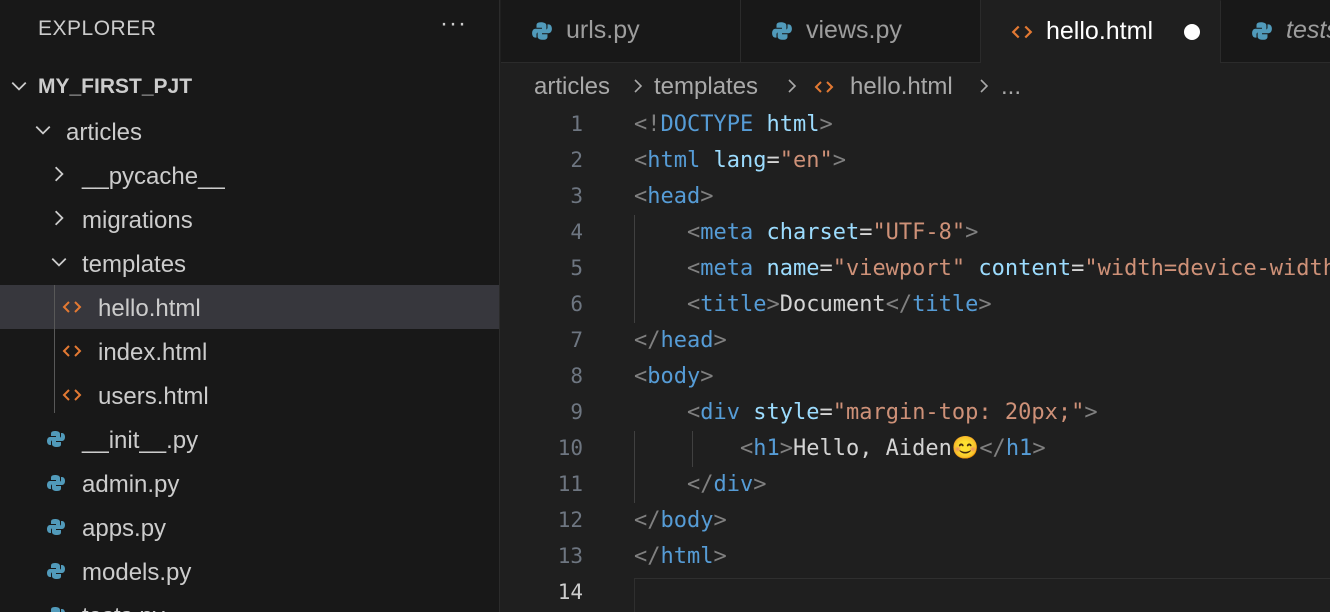 This screenshot has width=1330, height=612. What do you see at coordinates (576, 124) in the screenshot?
I see `line-number: 1` at bounding box center [576, 124].